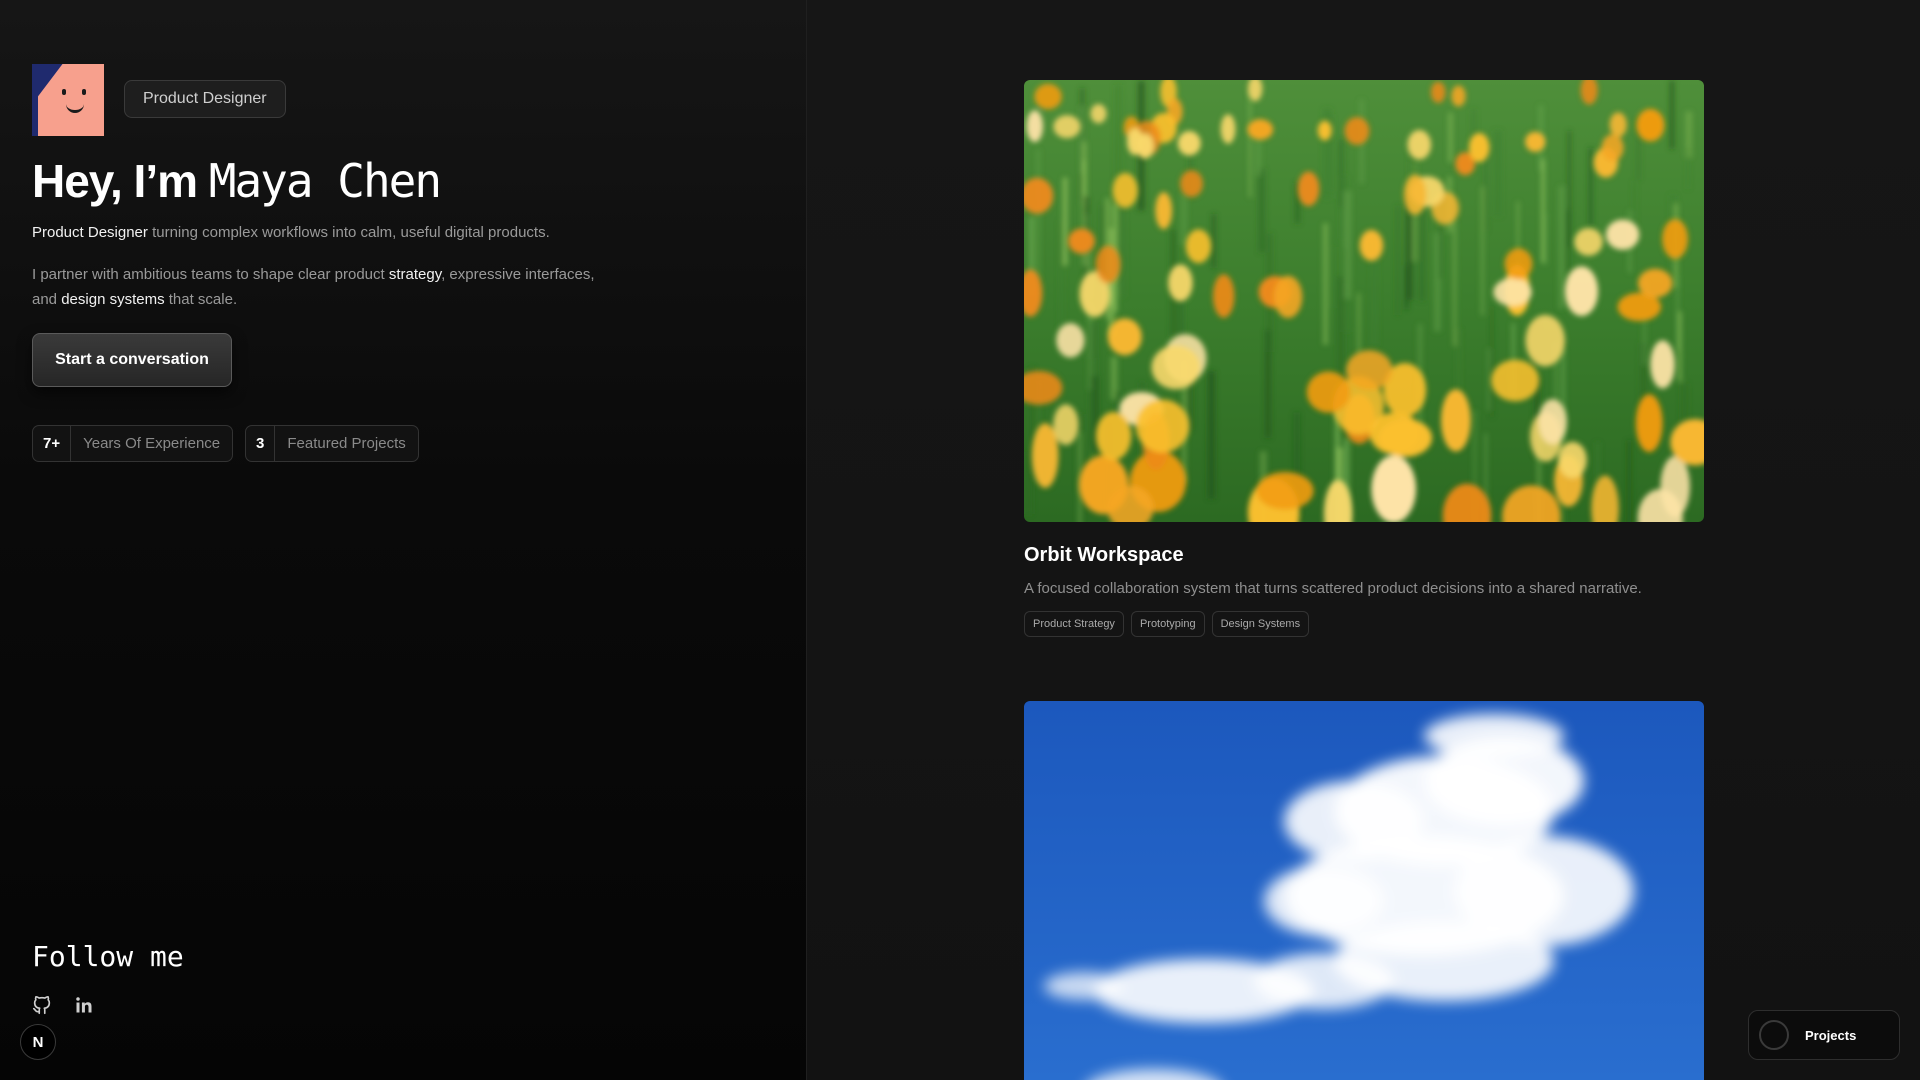  Describe the element at coordinates (115, 181) in the screenshot. I see `hero-greeting: Hey, I’m` at that location.